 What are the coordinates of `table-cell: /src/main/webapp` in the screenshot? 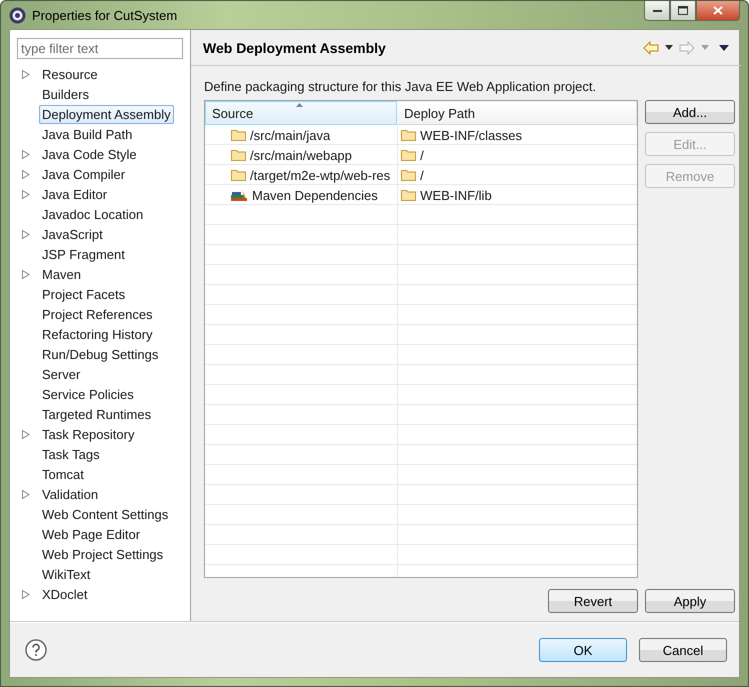 It's located at (301, 155).